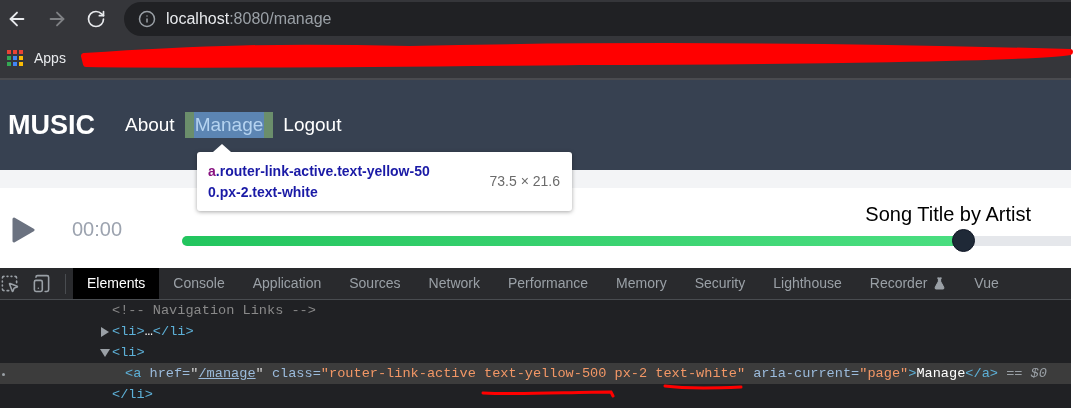 Image resolution: width=1080 pixels, height=408 pixels. I want to click on devtools-tab: Lighthouse, so click(807, 283).